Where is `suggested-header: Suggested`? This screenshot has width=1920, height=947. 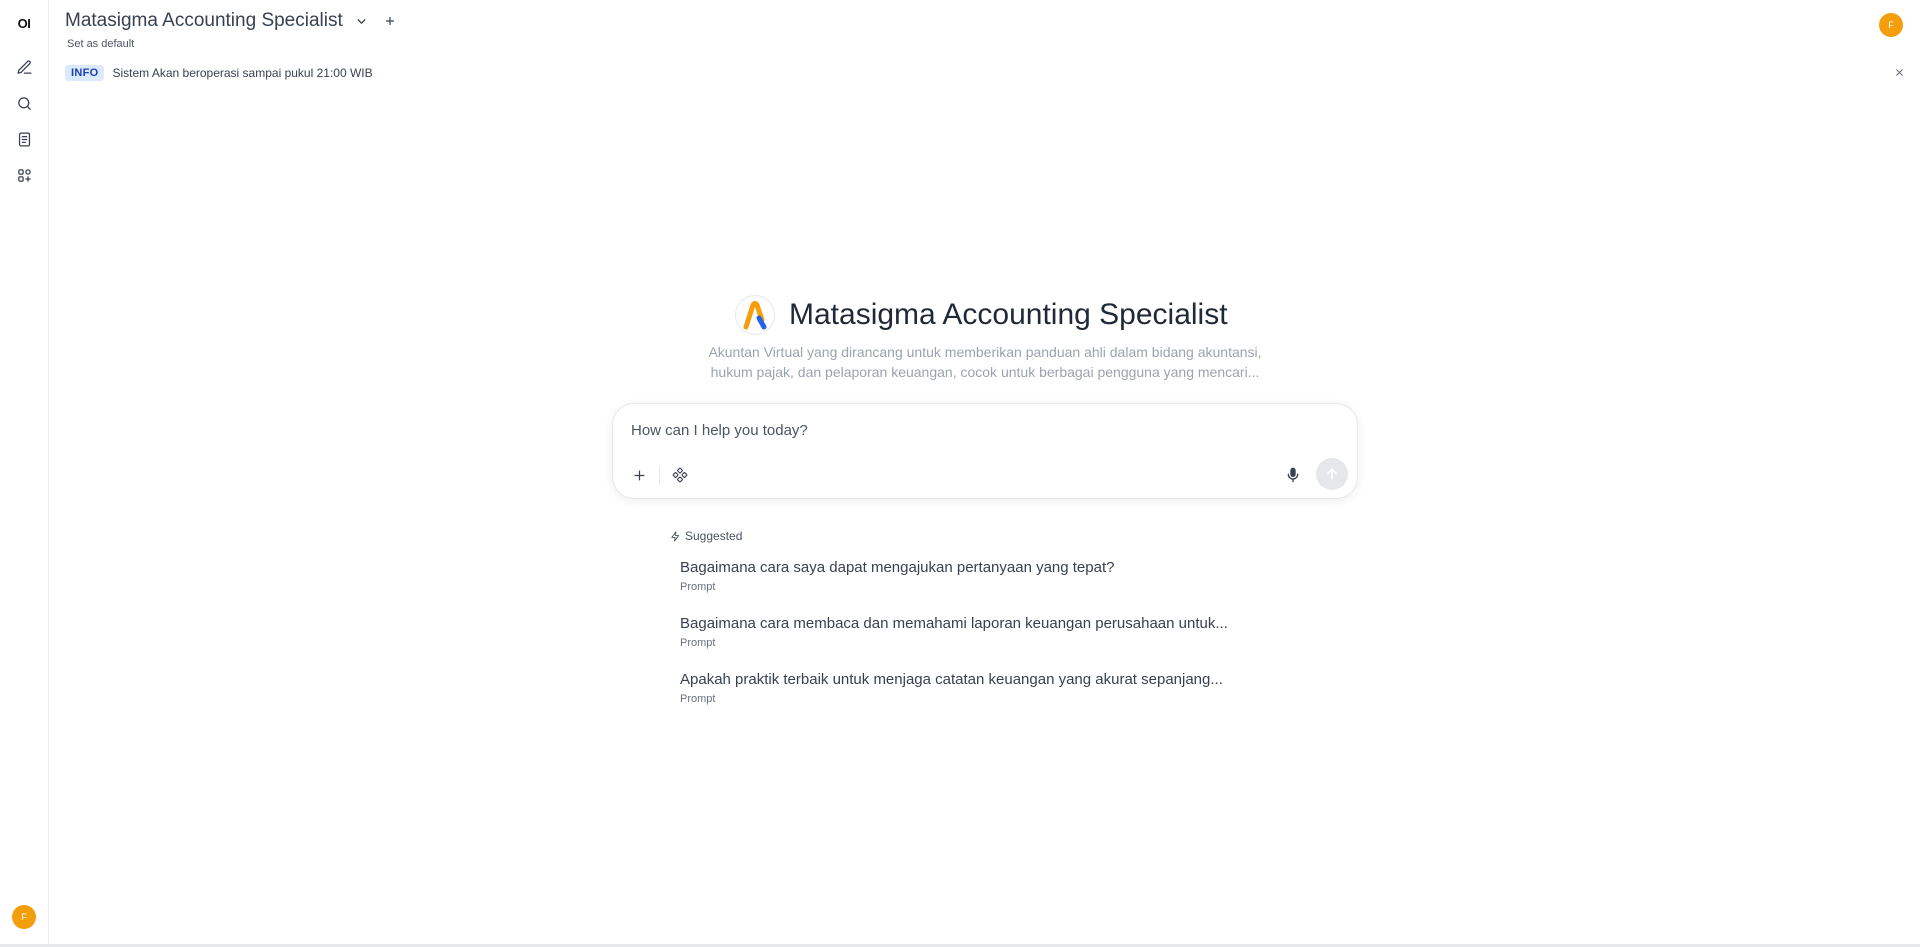 suggested-header: Suggested is located at coordinates (706, 536).